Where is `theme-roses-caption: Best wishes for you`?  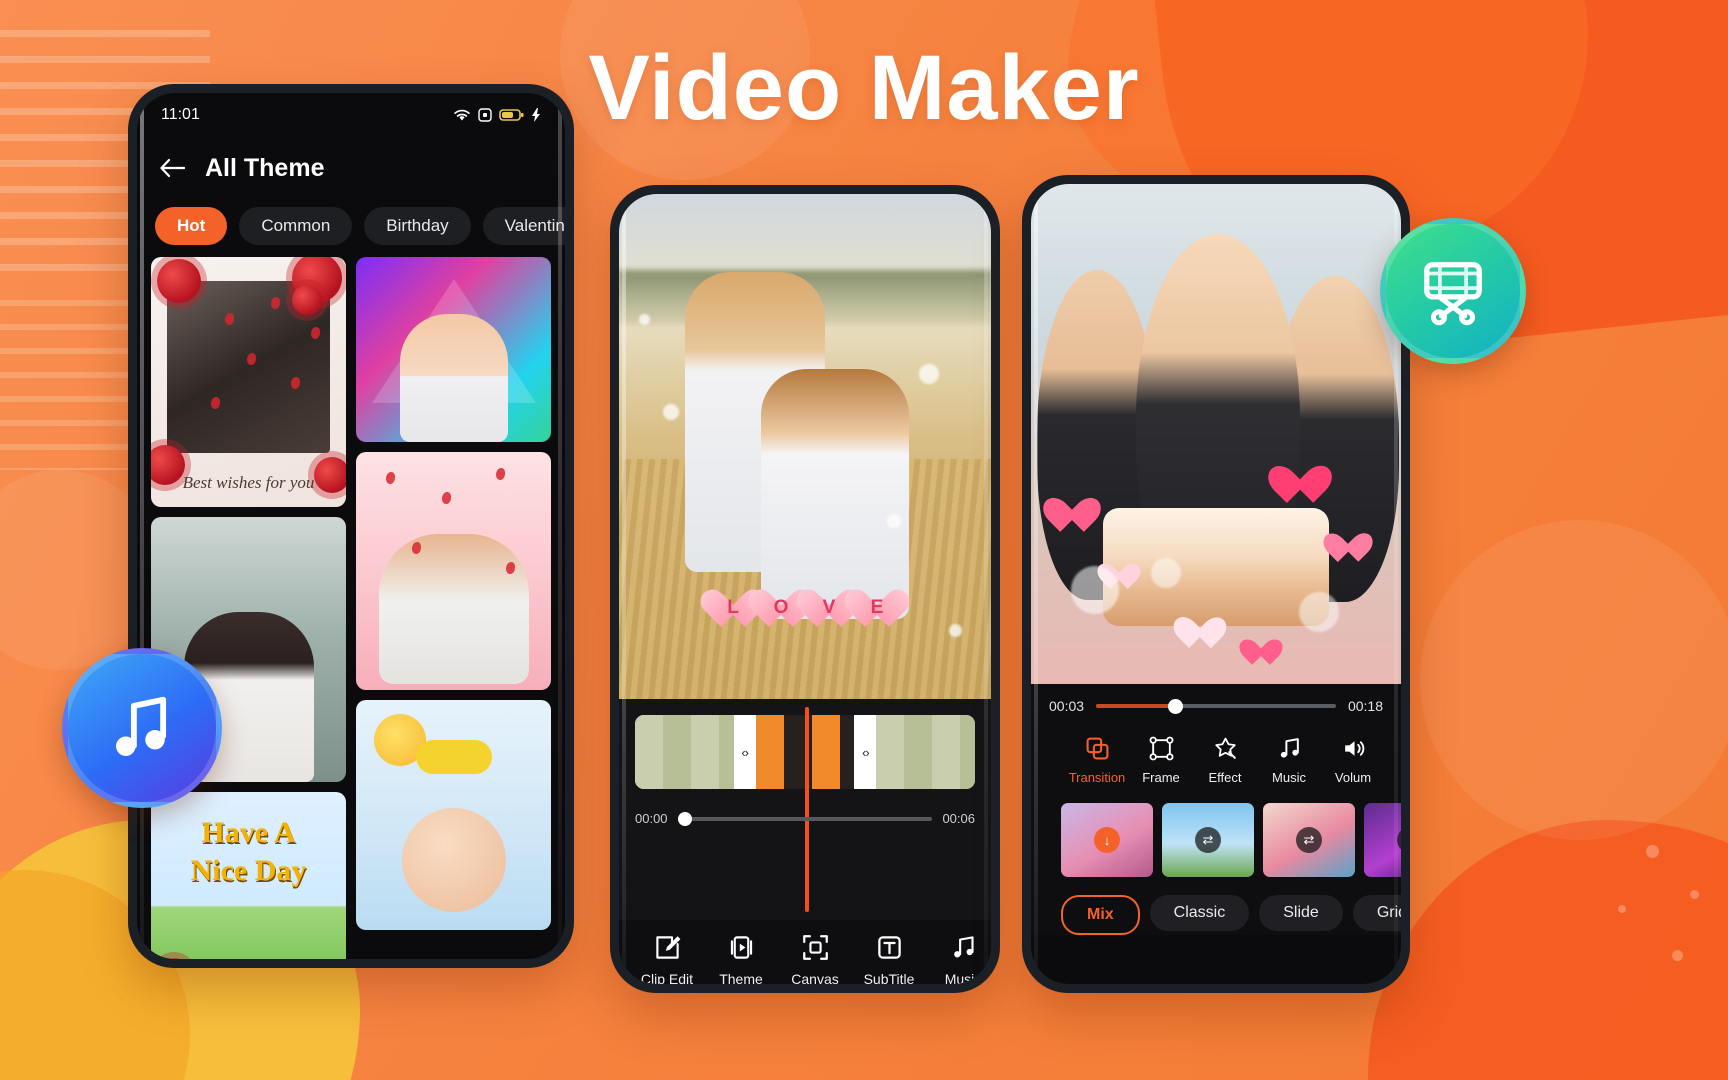 theme-roses-caption: Best wishes for you is located at coordinates (248, 482).